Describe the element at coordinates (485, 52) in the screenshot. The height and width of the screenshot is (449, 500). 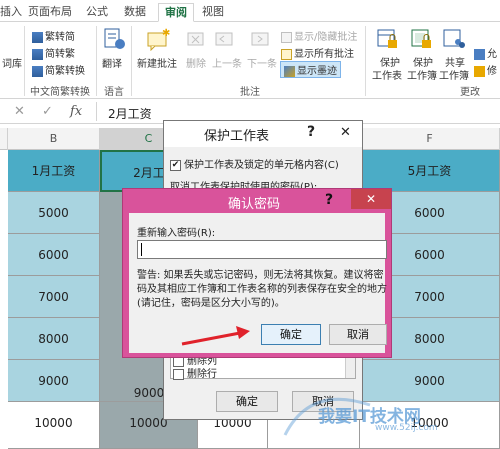
I see `allow-edit-button: 允` at that location.